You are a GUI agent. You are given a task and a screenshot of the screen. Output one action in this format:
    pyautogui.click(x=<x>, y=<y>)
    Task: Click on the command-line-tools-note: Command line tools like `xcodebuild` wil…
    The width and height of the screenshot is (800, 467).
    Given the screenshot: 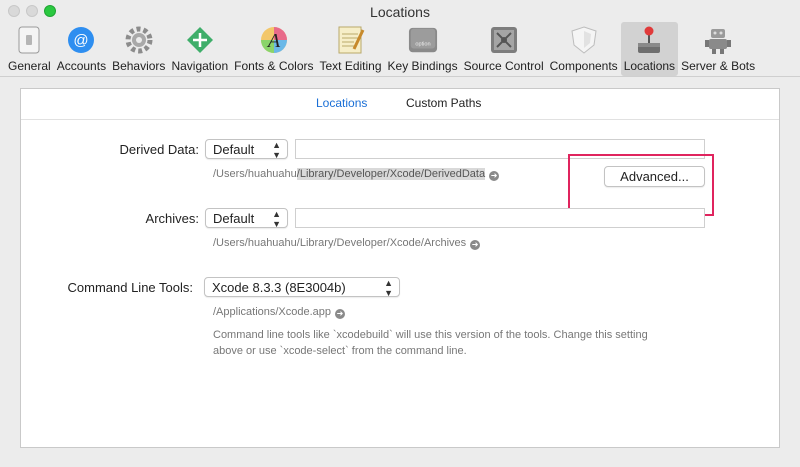 What is the action you would take?
    pyautogui.click(x=483, y=343)
    